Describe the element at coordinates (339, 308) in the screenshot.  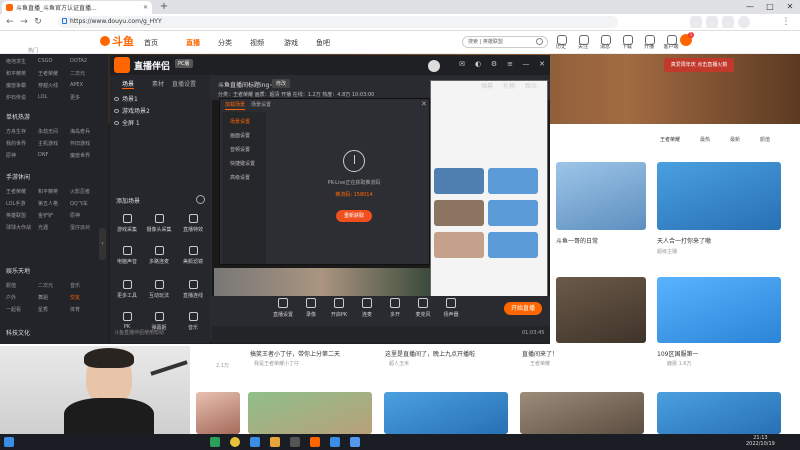
I see `pk-button: 开启PK` at that location.